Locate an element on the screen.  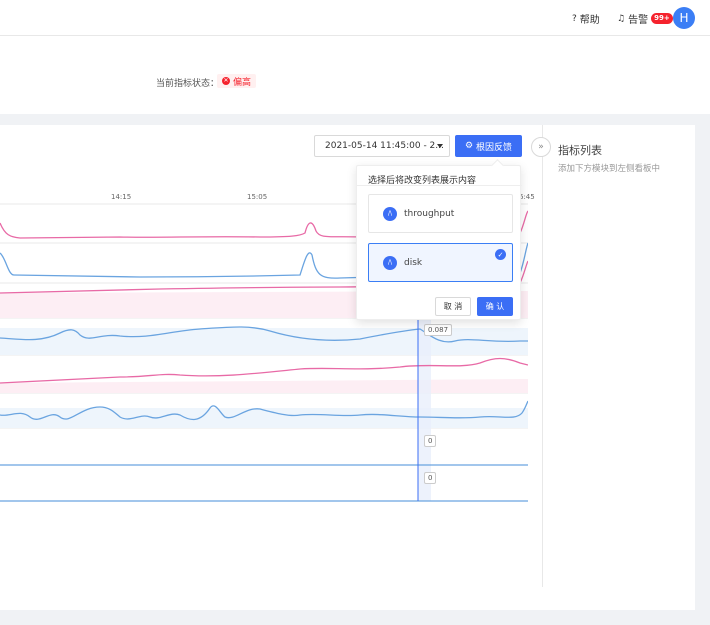
robot-icon: ⚙ is located at coordinates (469, 146).